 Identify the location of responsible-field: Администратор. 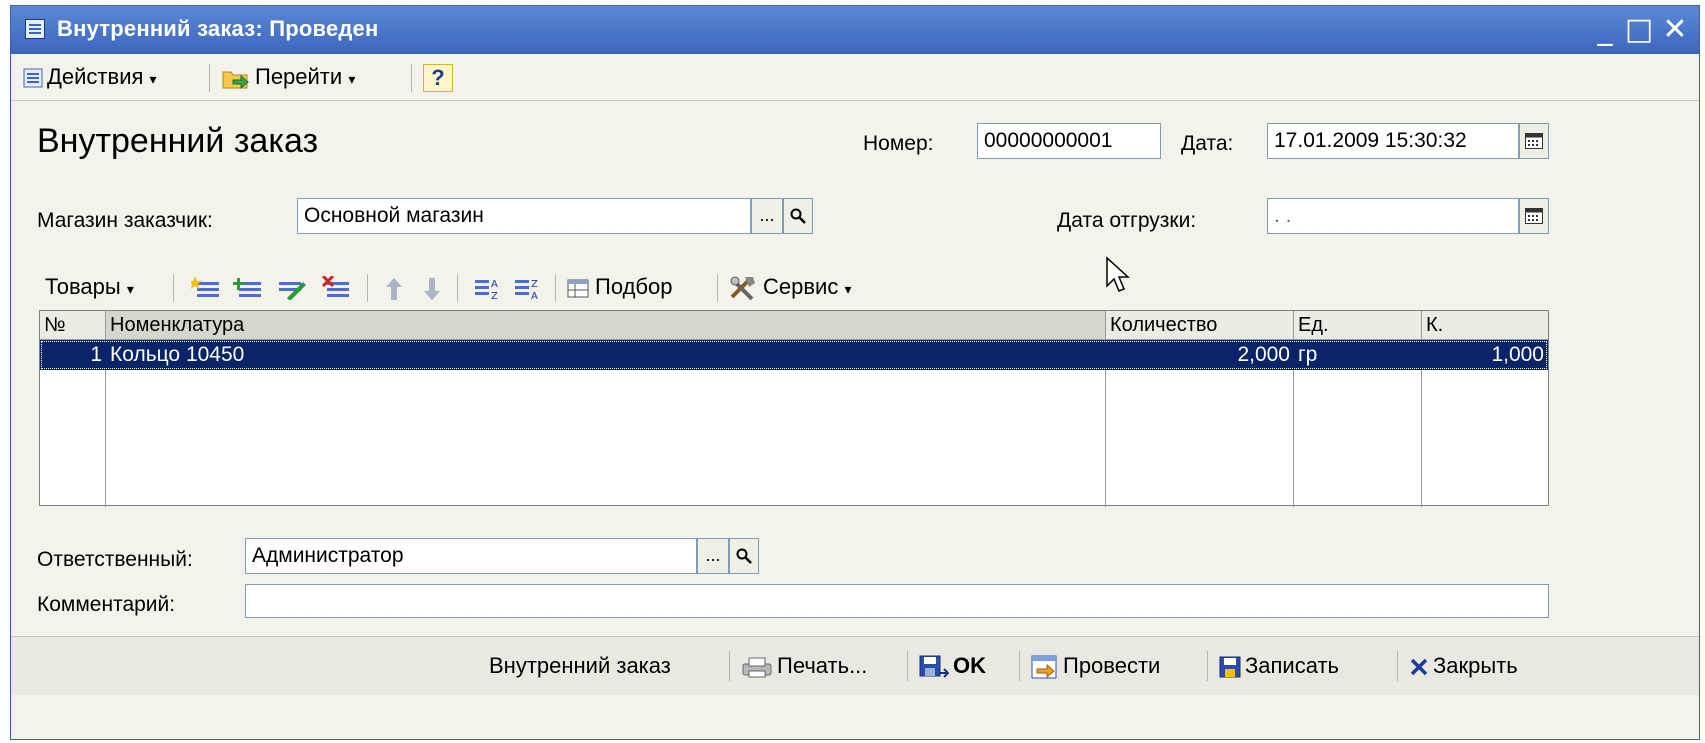
(471, 556).